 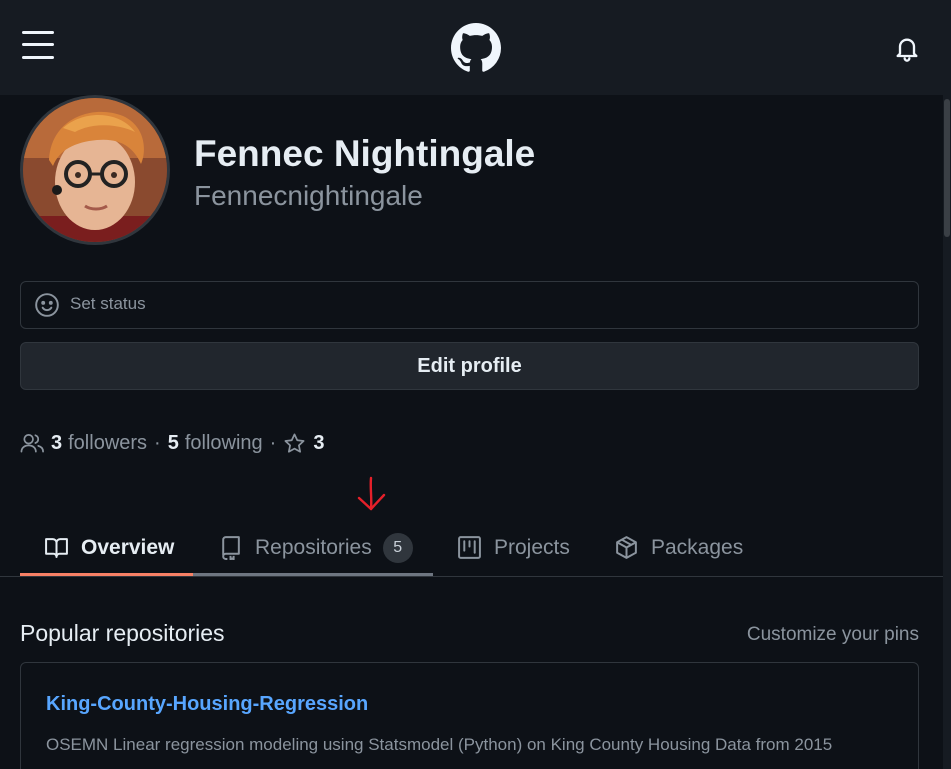 I want to click on customize-pins-link: Customize your pins, so click(x=833, y=635).